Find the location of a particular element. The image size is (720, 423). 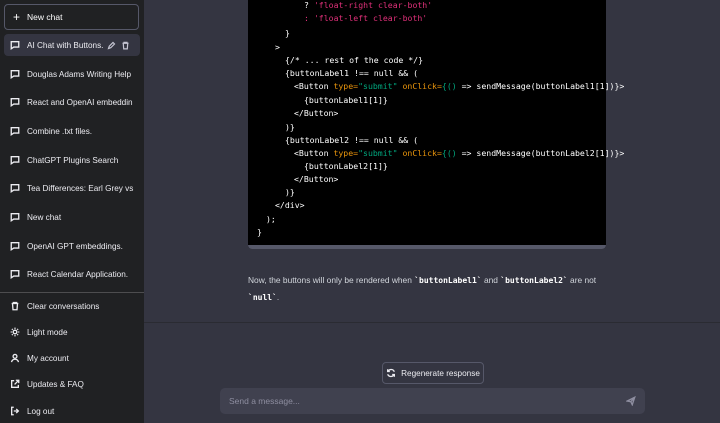

chat-item-react-openai-embedding: React and OpenAI embeddin is located at coordinates (72, 102).